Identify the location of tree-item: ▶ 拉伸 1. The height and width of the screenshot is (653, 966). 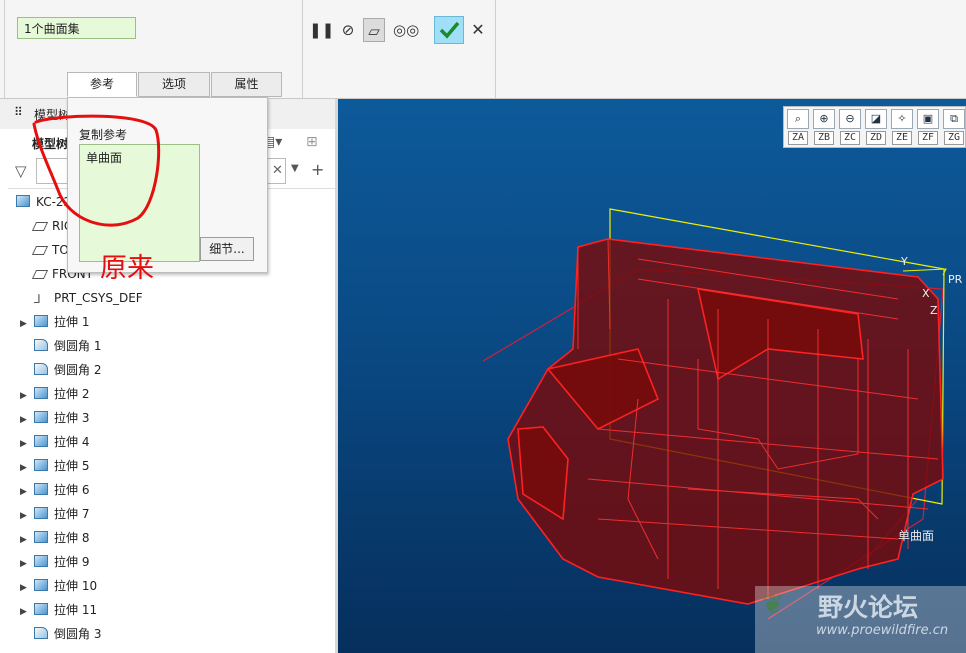
(54, 322).